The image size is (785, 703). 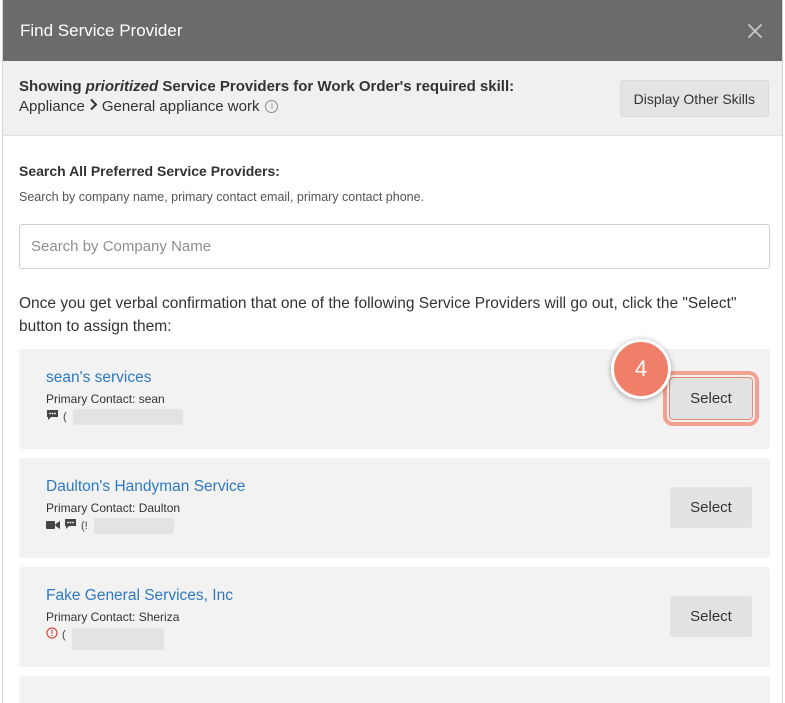 I want to click on company-search-input, so click(x=394, y=246).